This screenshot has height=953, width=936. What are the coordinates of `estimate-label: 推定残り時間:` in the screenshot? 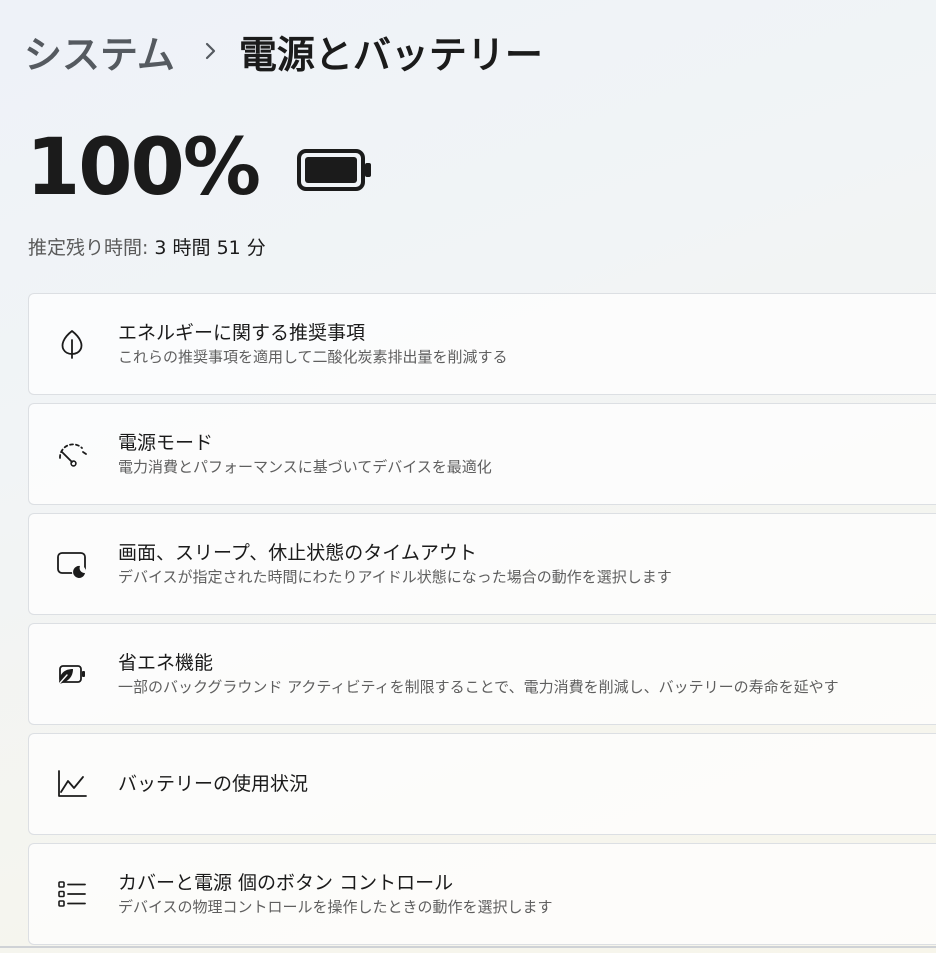 It's located at (88, 248).